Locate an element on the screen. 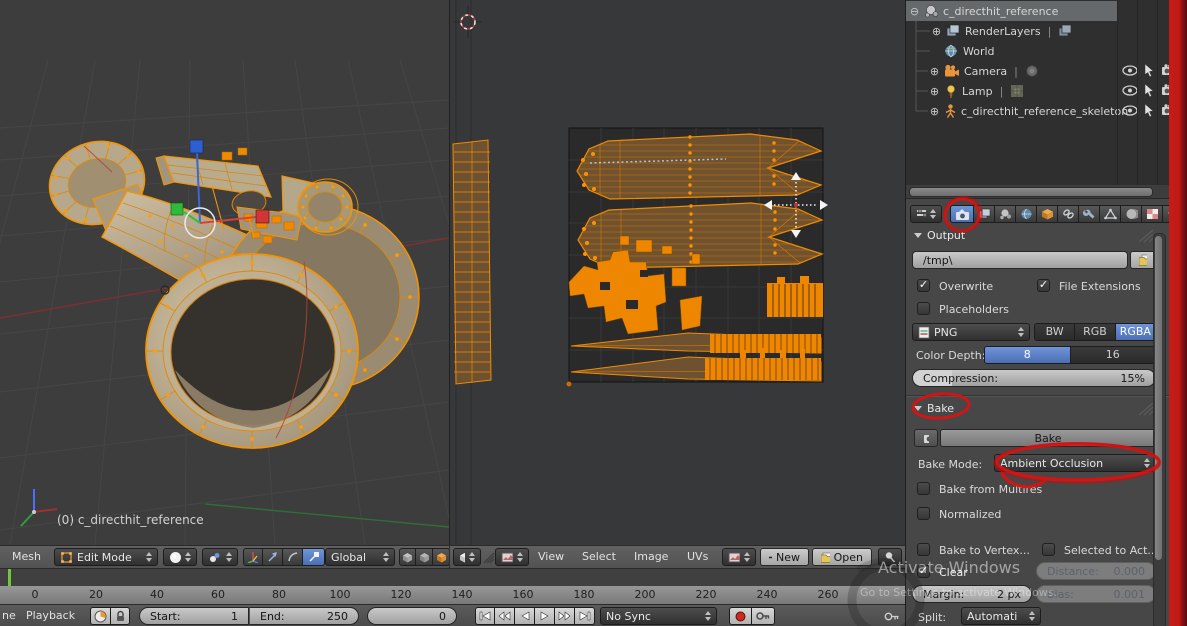  uv-image-menu: Image is located at coordinates (651, 556).